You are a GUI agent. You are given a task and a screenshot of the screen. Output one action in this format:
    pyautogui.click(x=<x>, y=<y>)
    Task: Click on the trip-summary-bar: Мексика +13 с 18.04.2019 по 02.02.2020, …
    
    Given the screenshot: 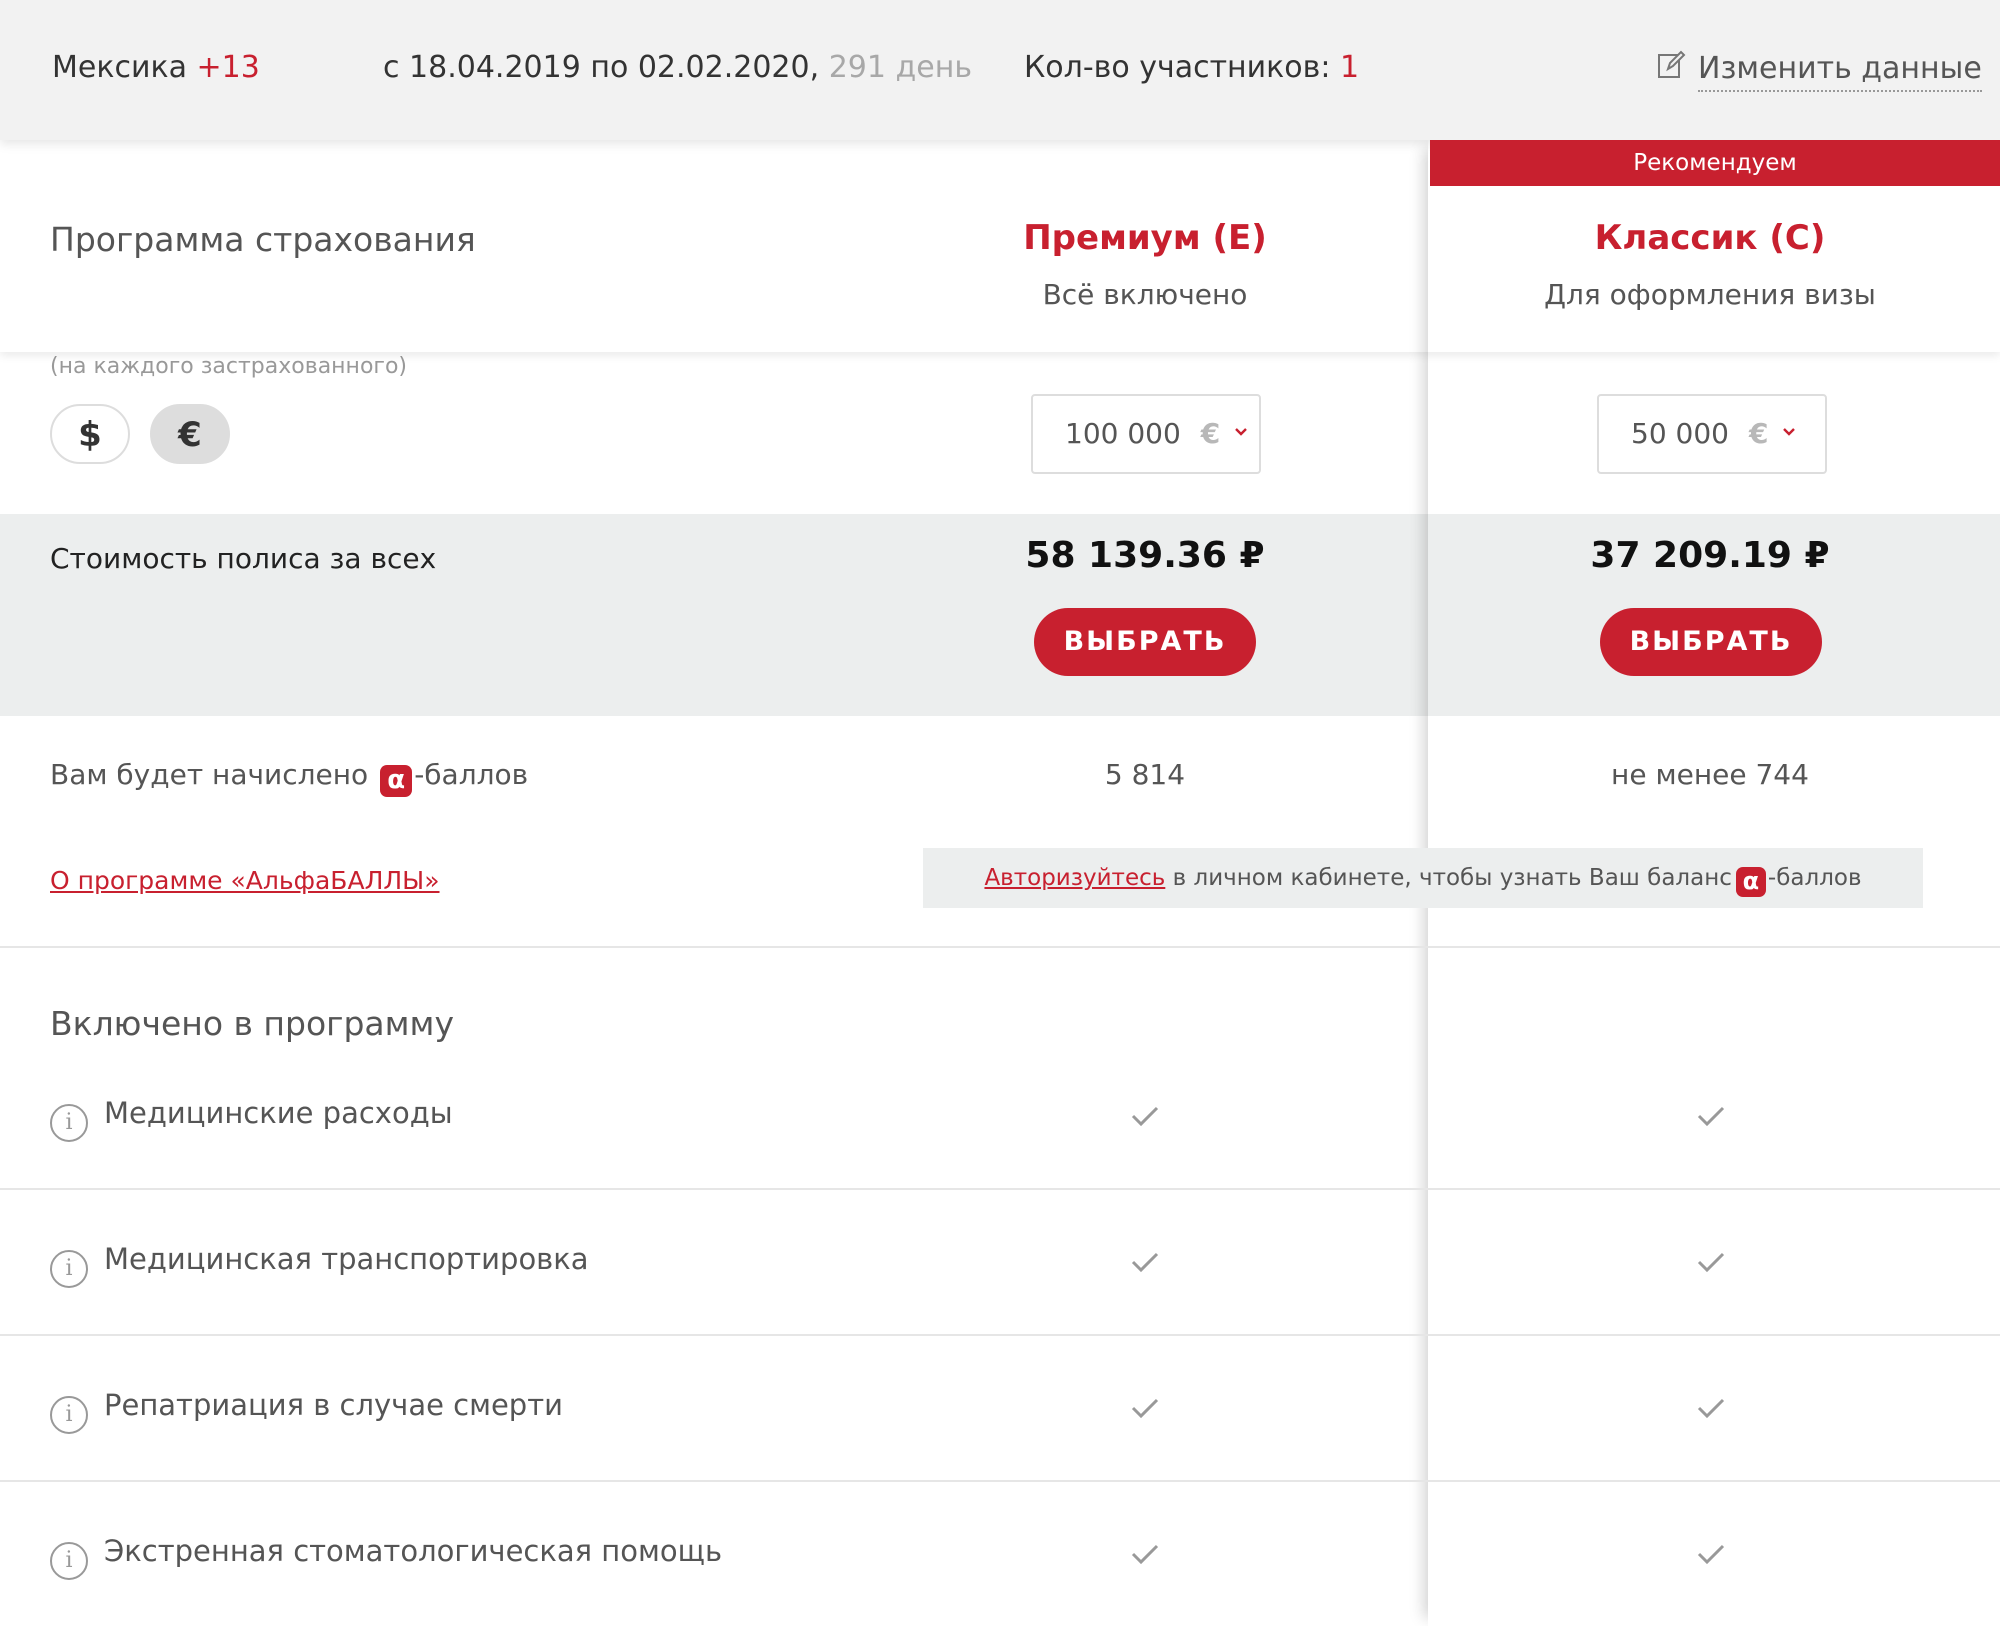 What is the action you would take?
    pyautogui.click(x=1000, y=70)
    